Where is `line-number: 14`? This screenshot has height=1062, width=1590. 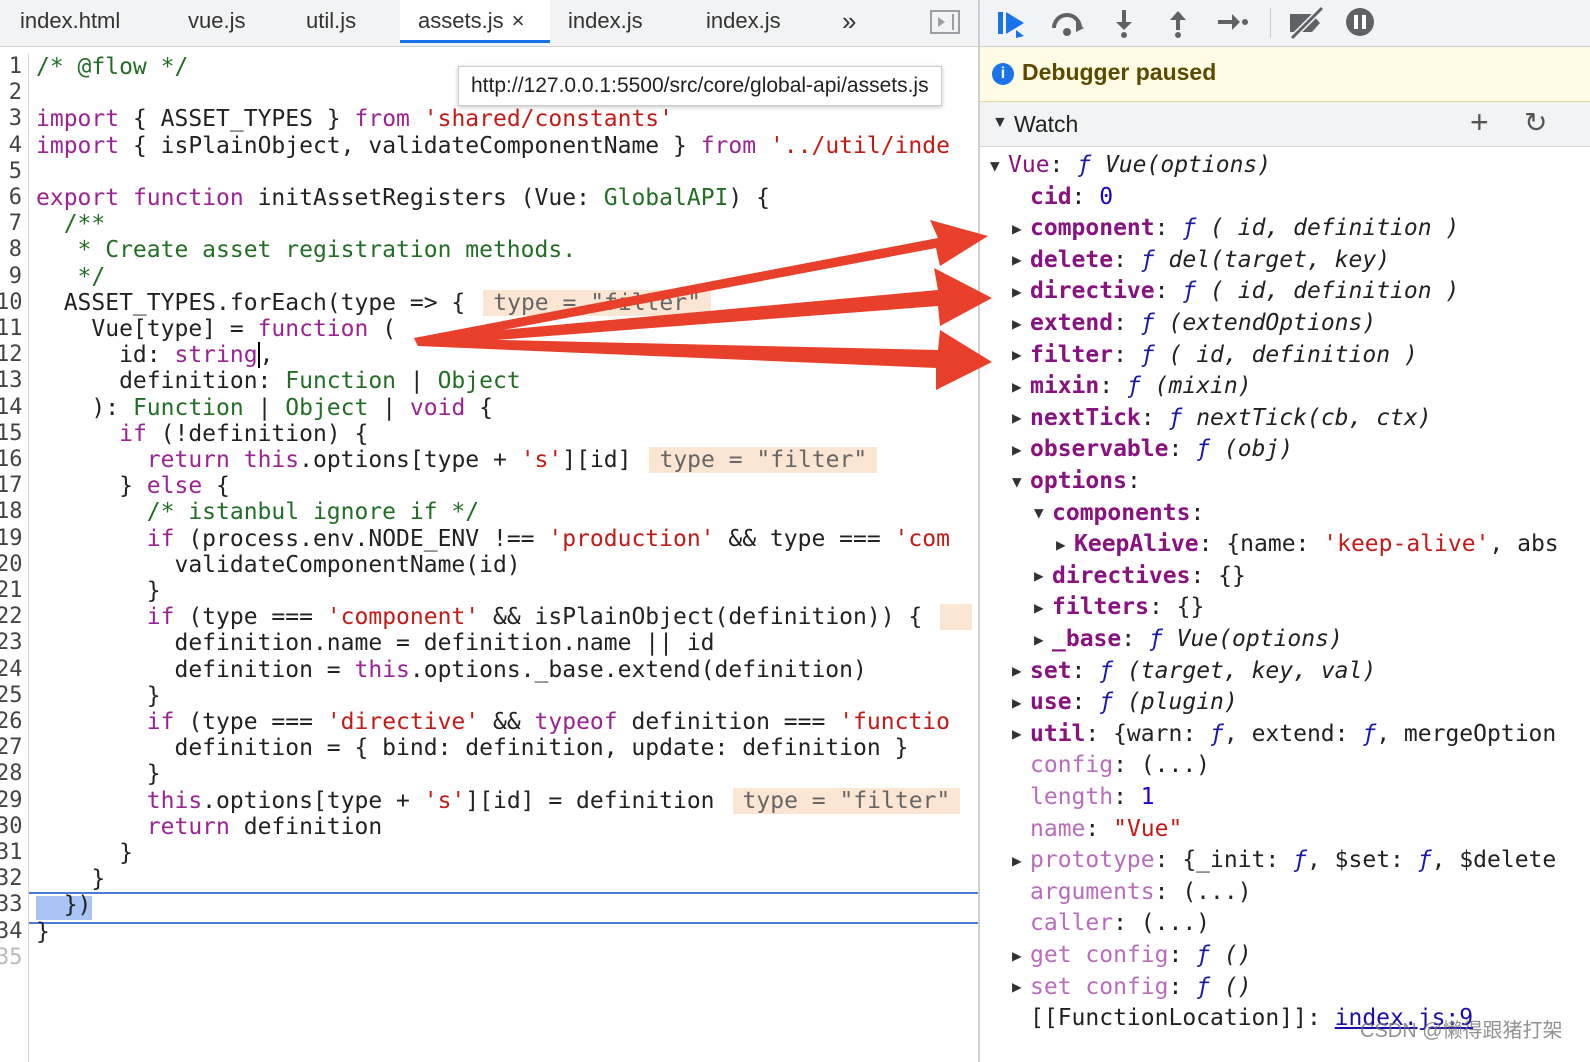
line-number: 14 is located at coordinates (11, 407).